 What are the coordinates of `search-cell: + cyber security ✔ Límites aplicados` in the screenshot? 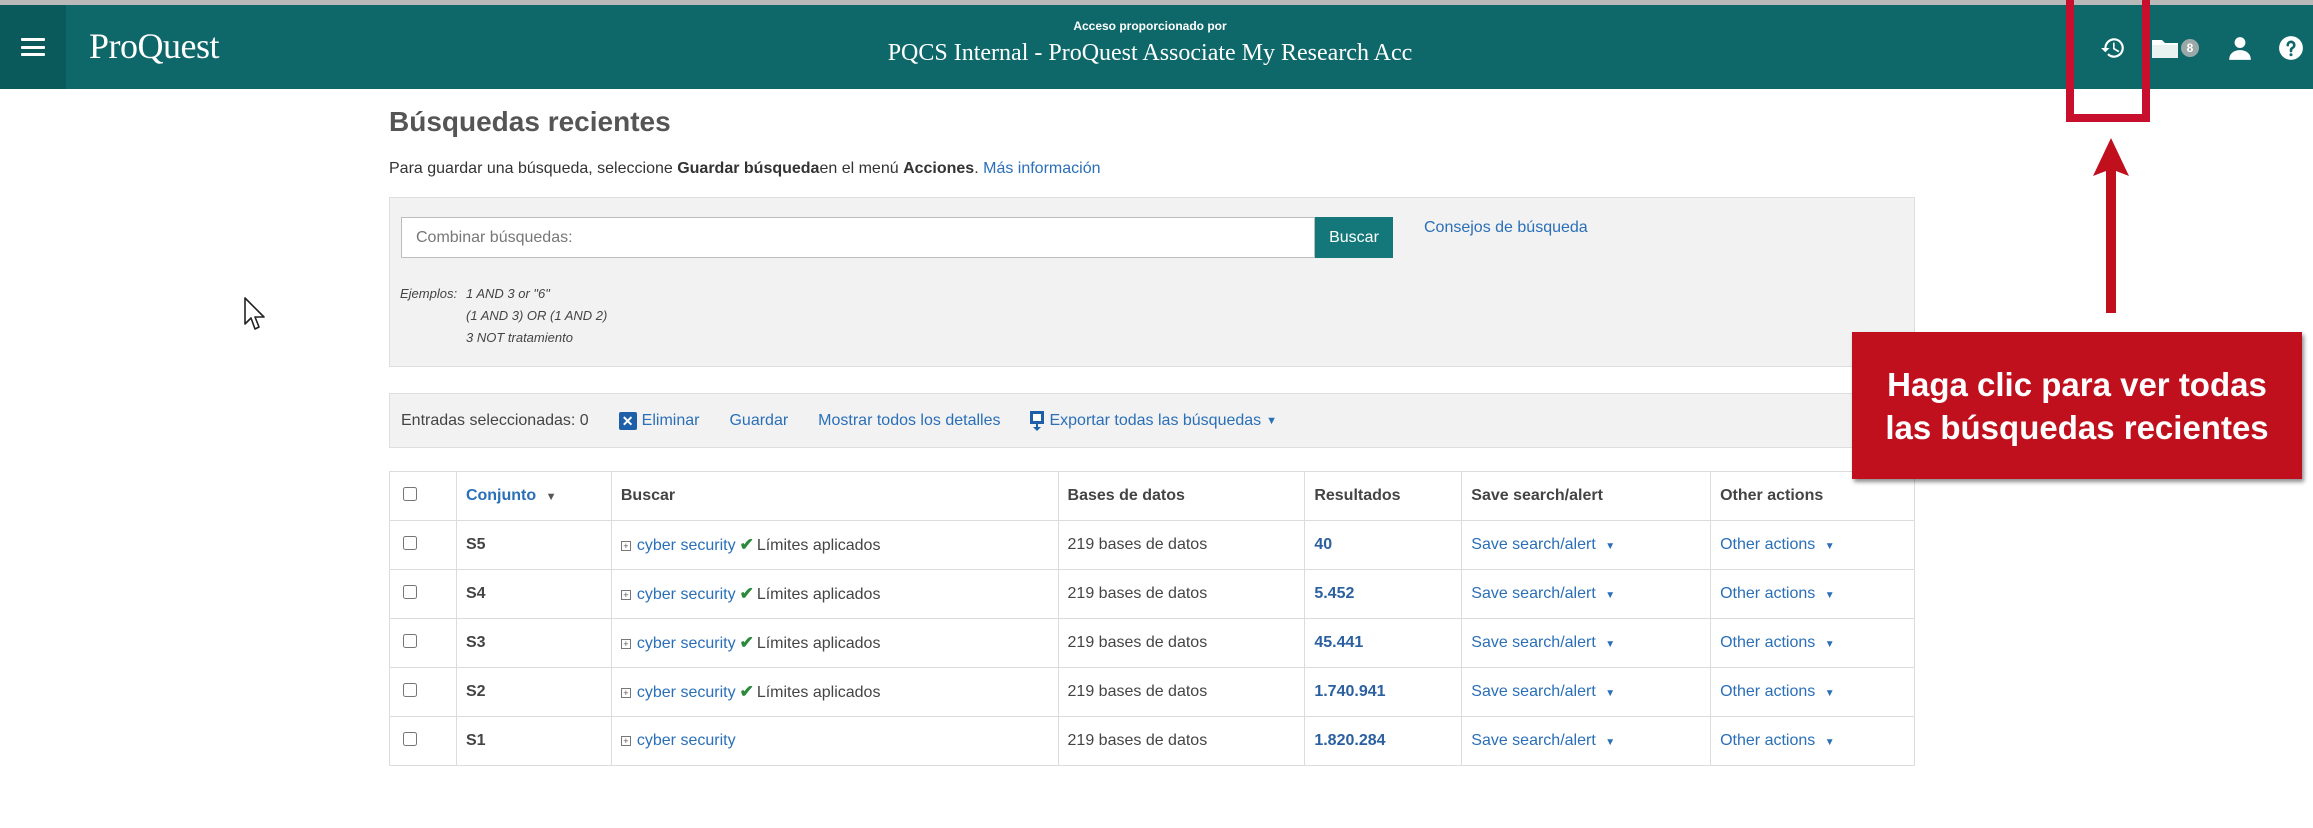 It's located at (834, 594).